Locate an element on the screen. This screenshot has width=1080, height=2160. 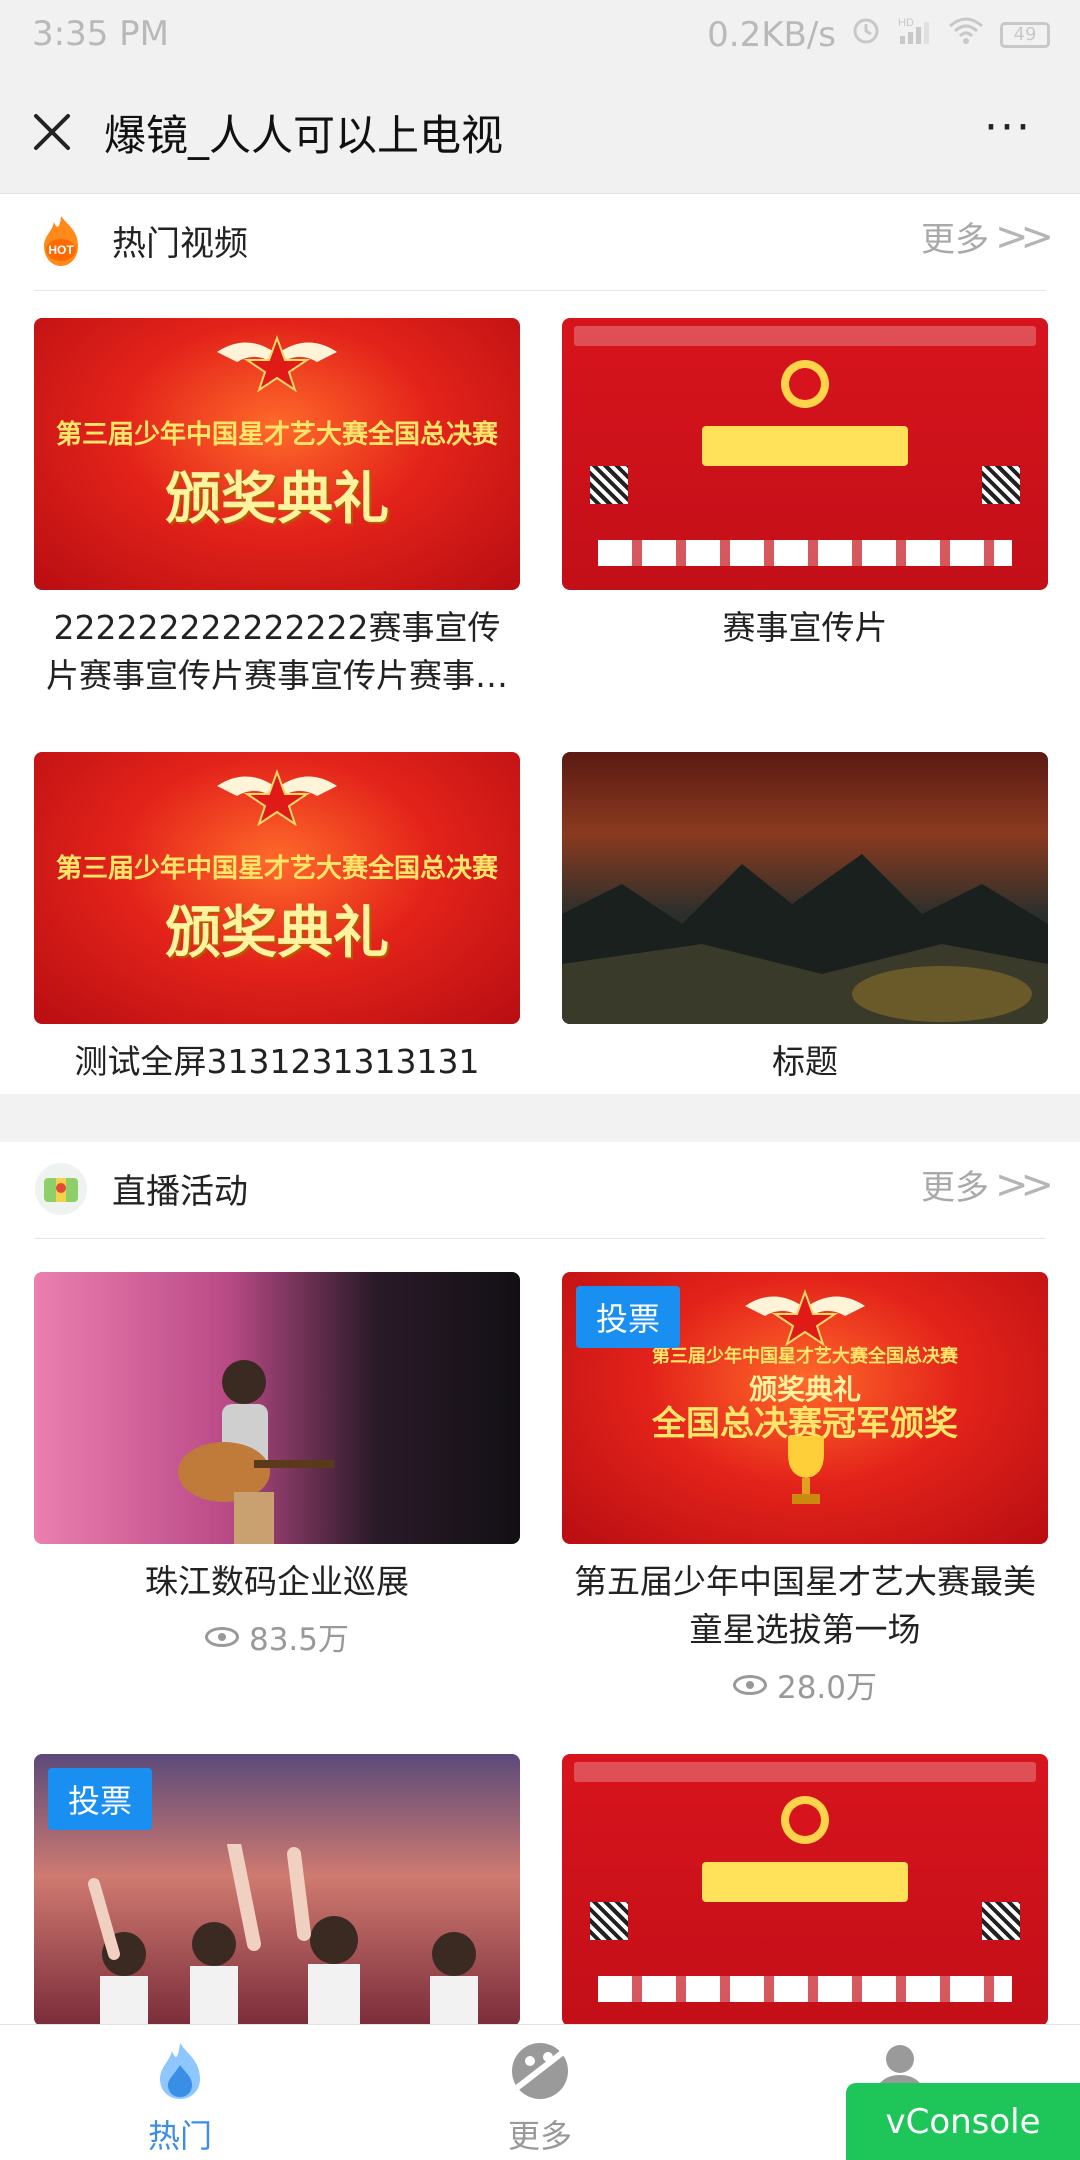
view-count: 83.5万 is located at coordinates (277, 1636).